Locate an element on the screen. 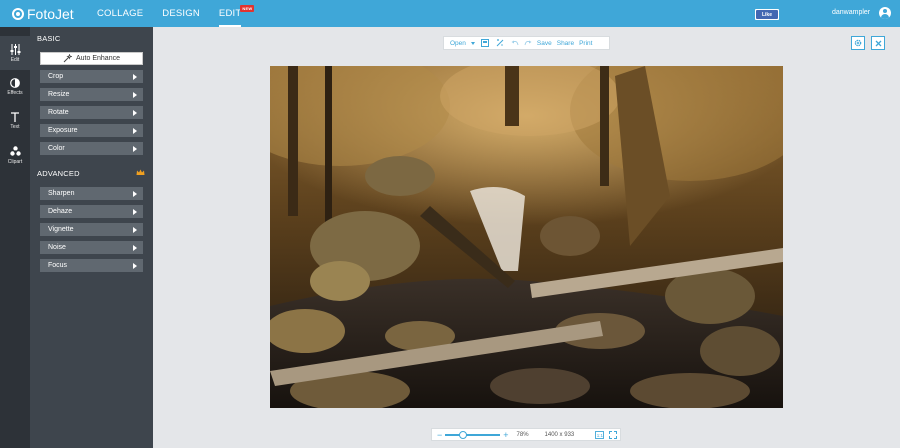 The image size is (900, 448). magic-wand-icon is located at coordinates (67, 58).